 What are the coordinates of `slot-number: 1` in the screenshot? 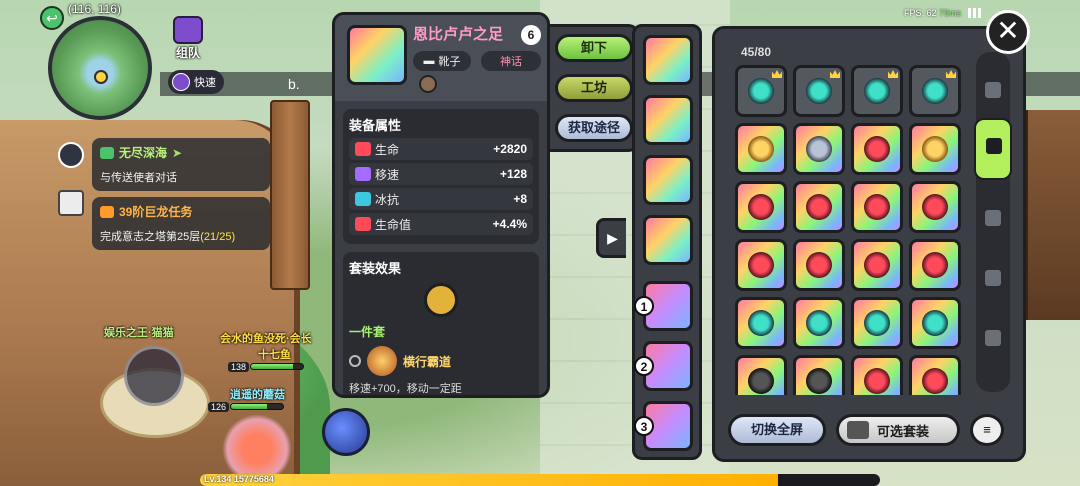 It's located at (644, 306).